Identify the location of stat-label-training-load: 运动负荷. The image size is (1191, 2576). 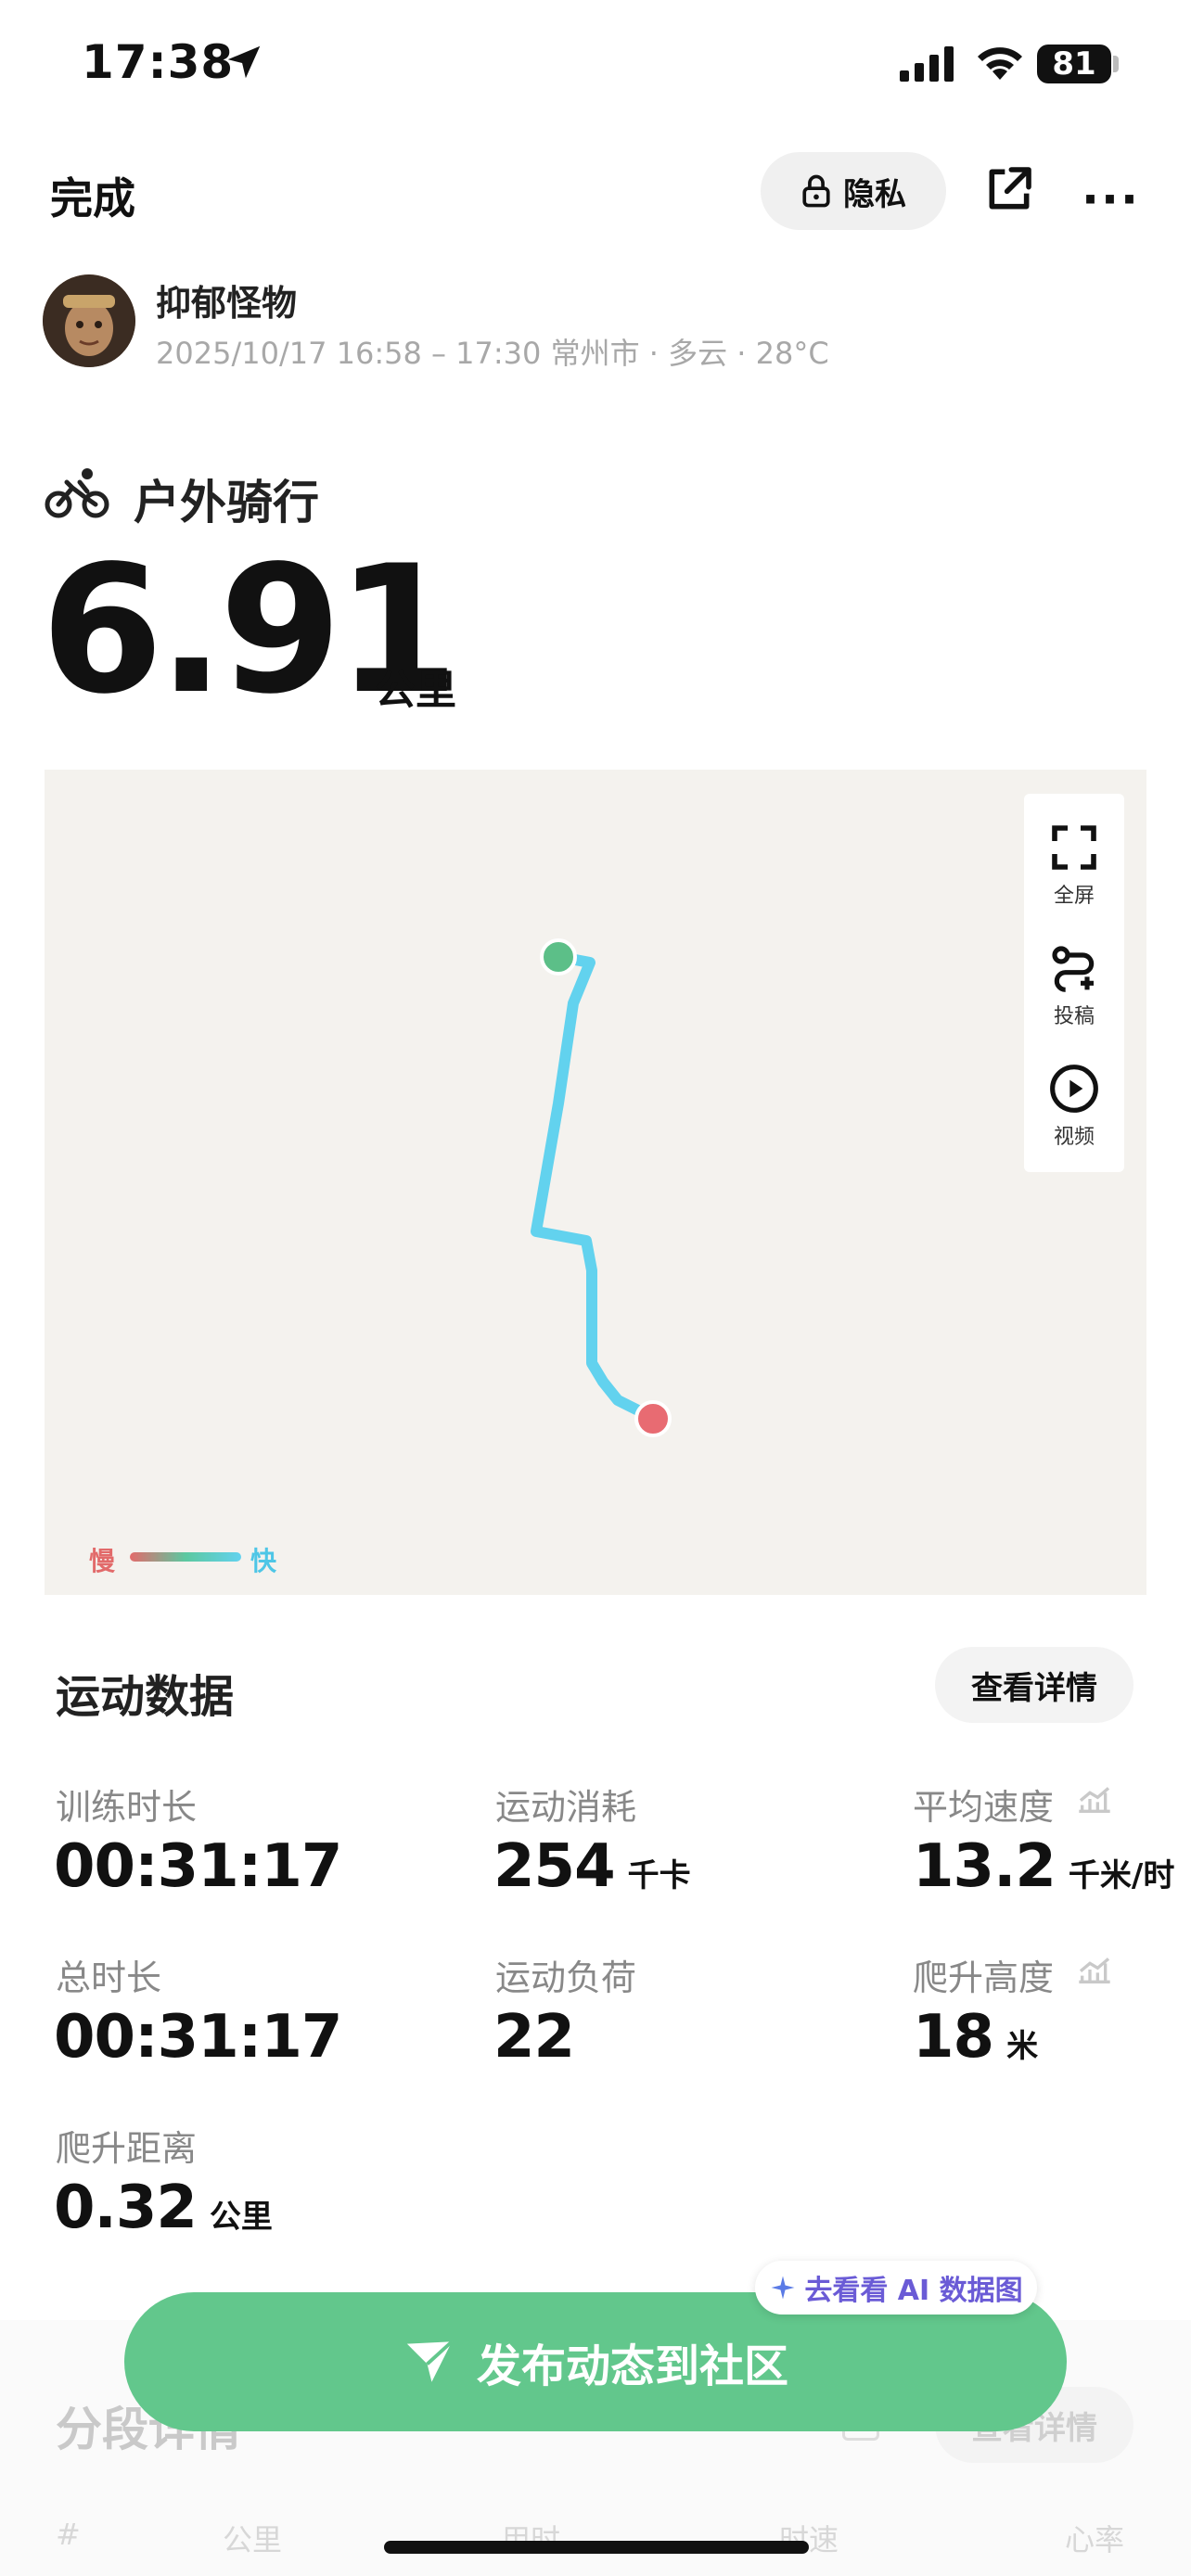
(566, 1978).